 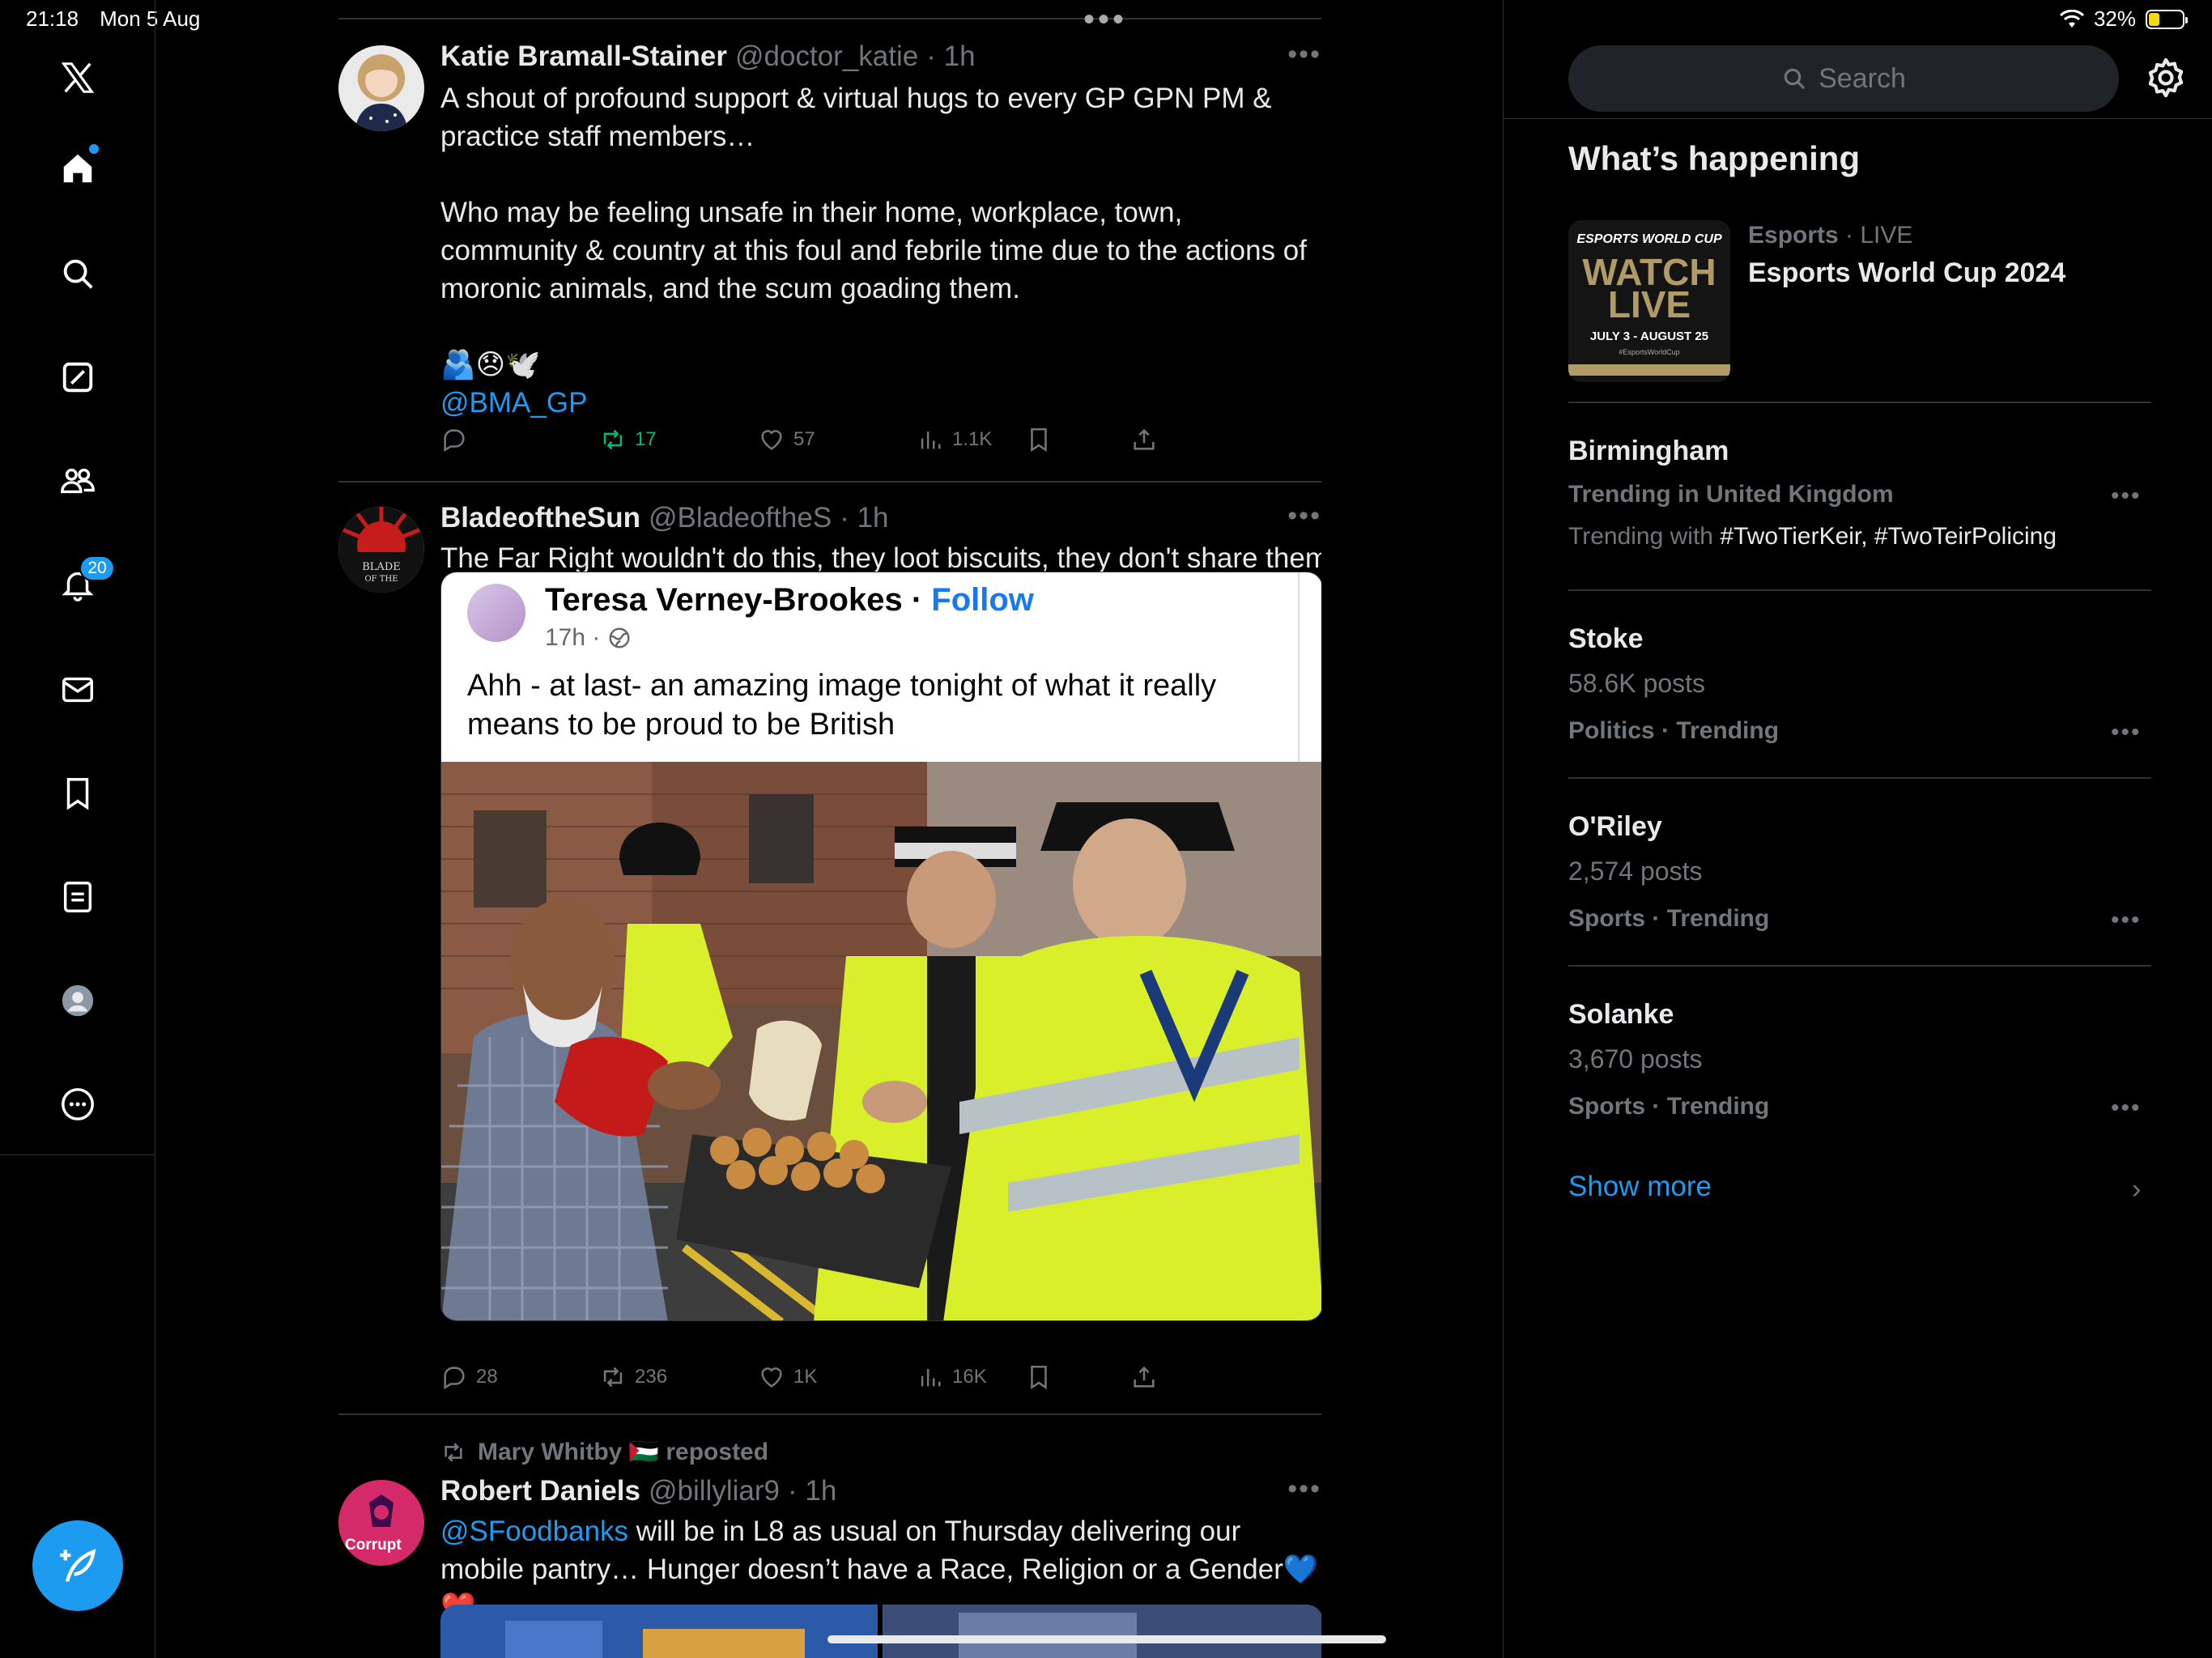 I want to click on avatar: Corrupt, so click(x=381, y=1523).